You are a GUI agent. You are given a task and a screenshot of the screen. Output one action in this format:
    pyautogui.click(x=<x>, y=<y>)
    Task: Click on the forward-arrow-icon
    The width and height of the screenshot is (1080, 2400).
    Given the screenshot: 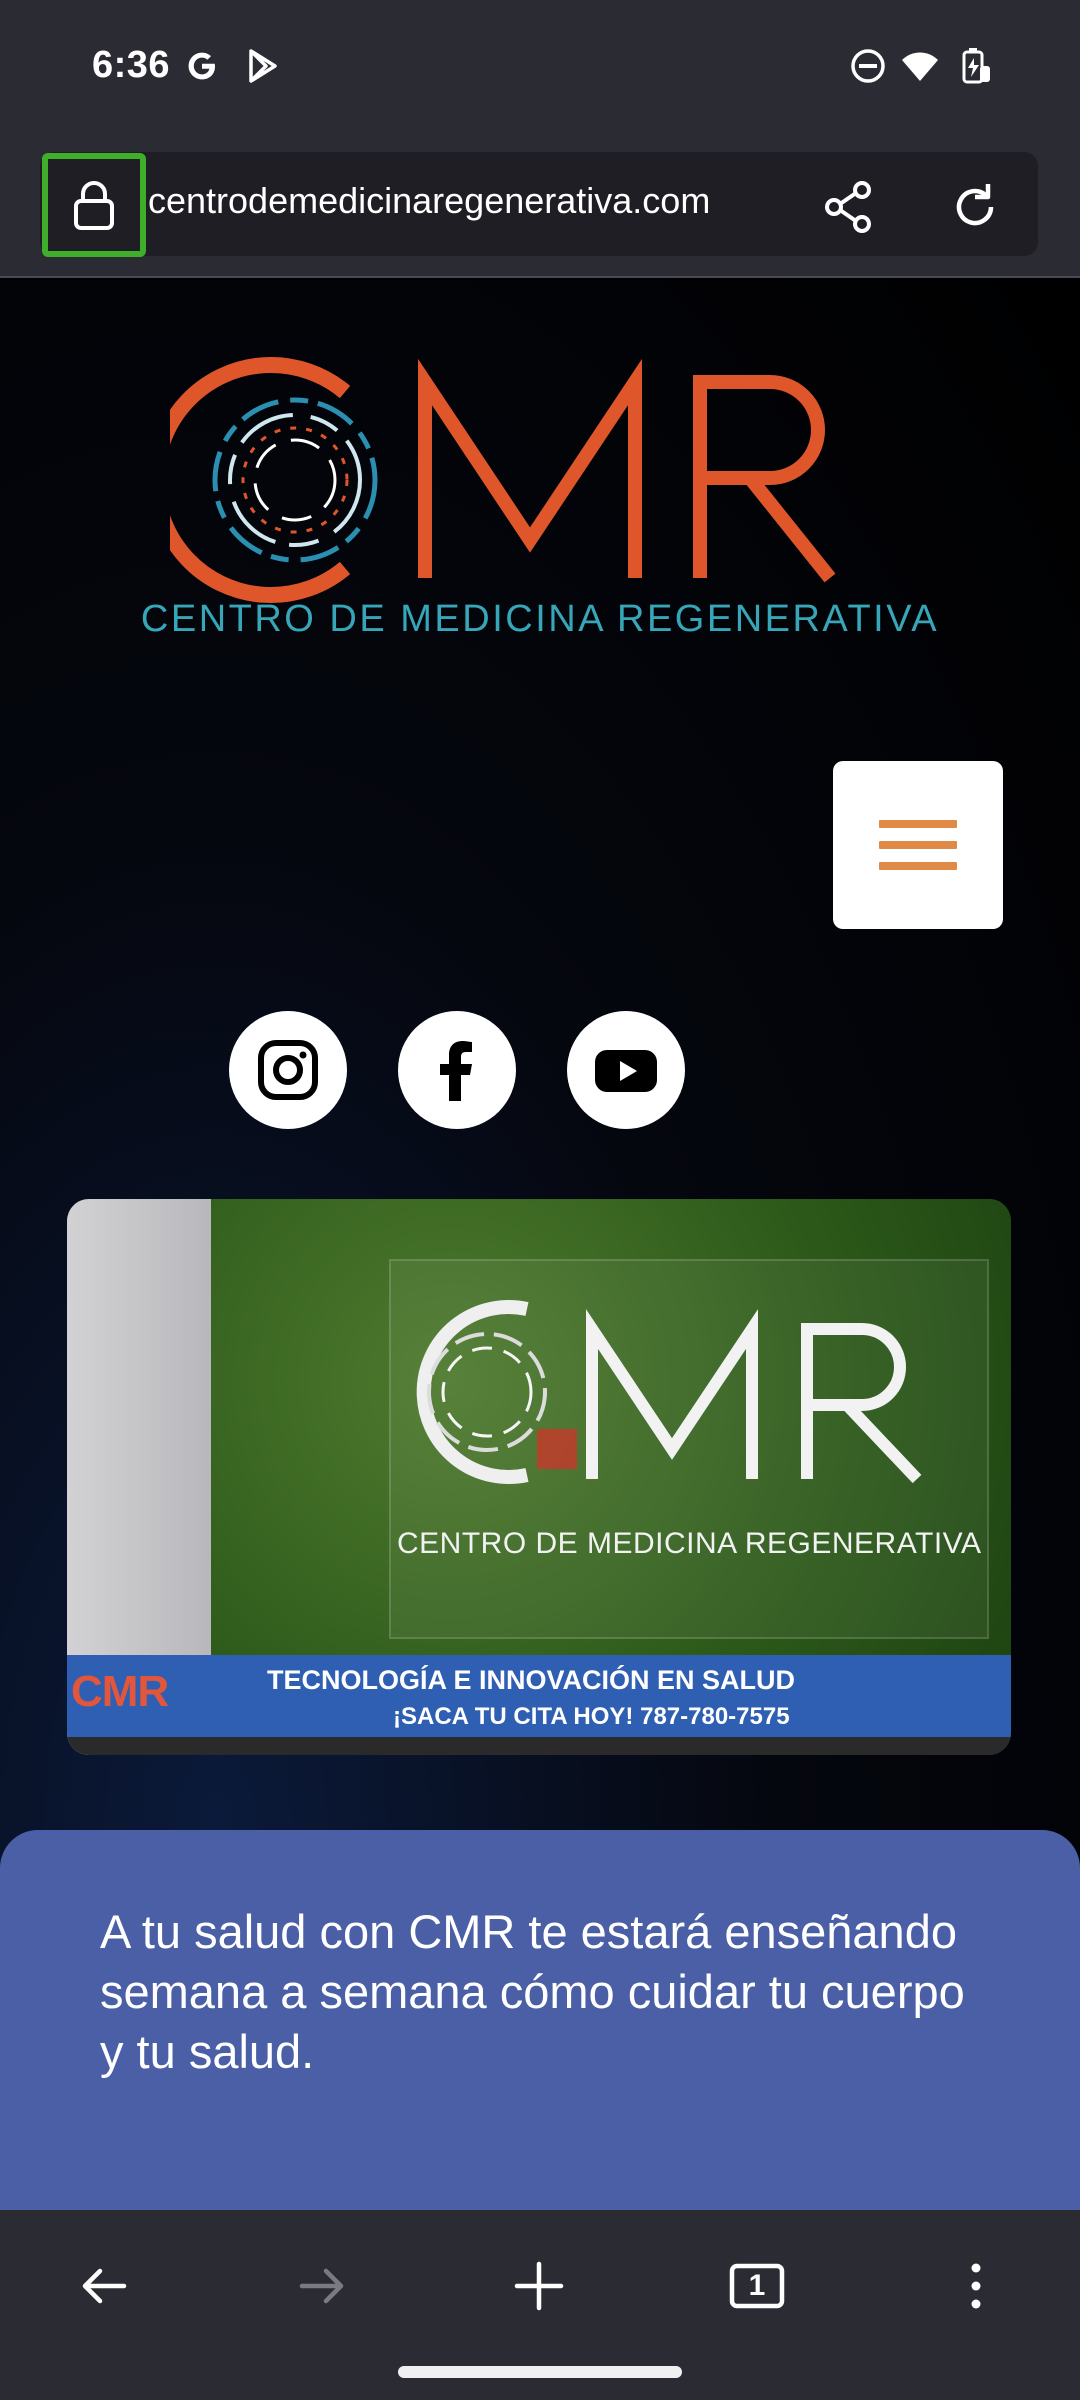 What is the action you would take?
    pyautogui.click(x=322, y=2286)
    